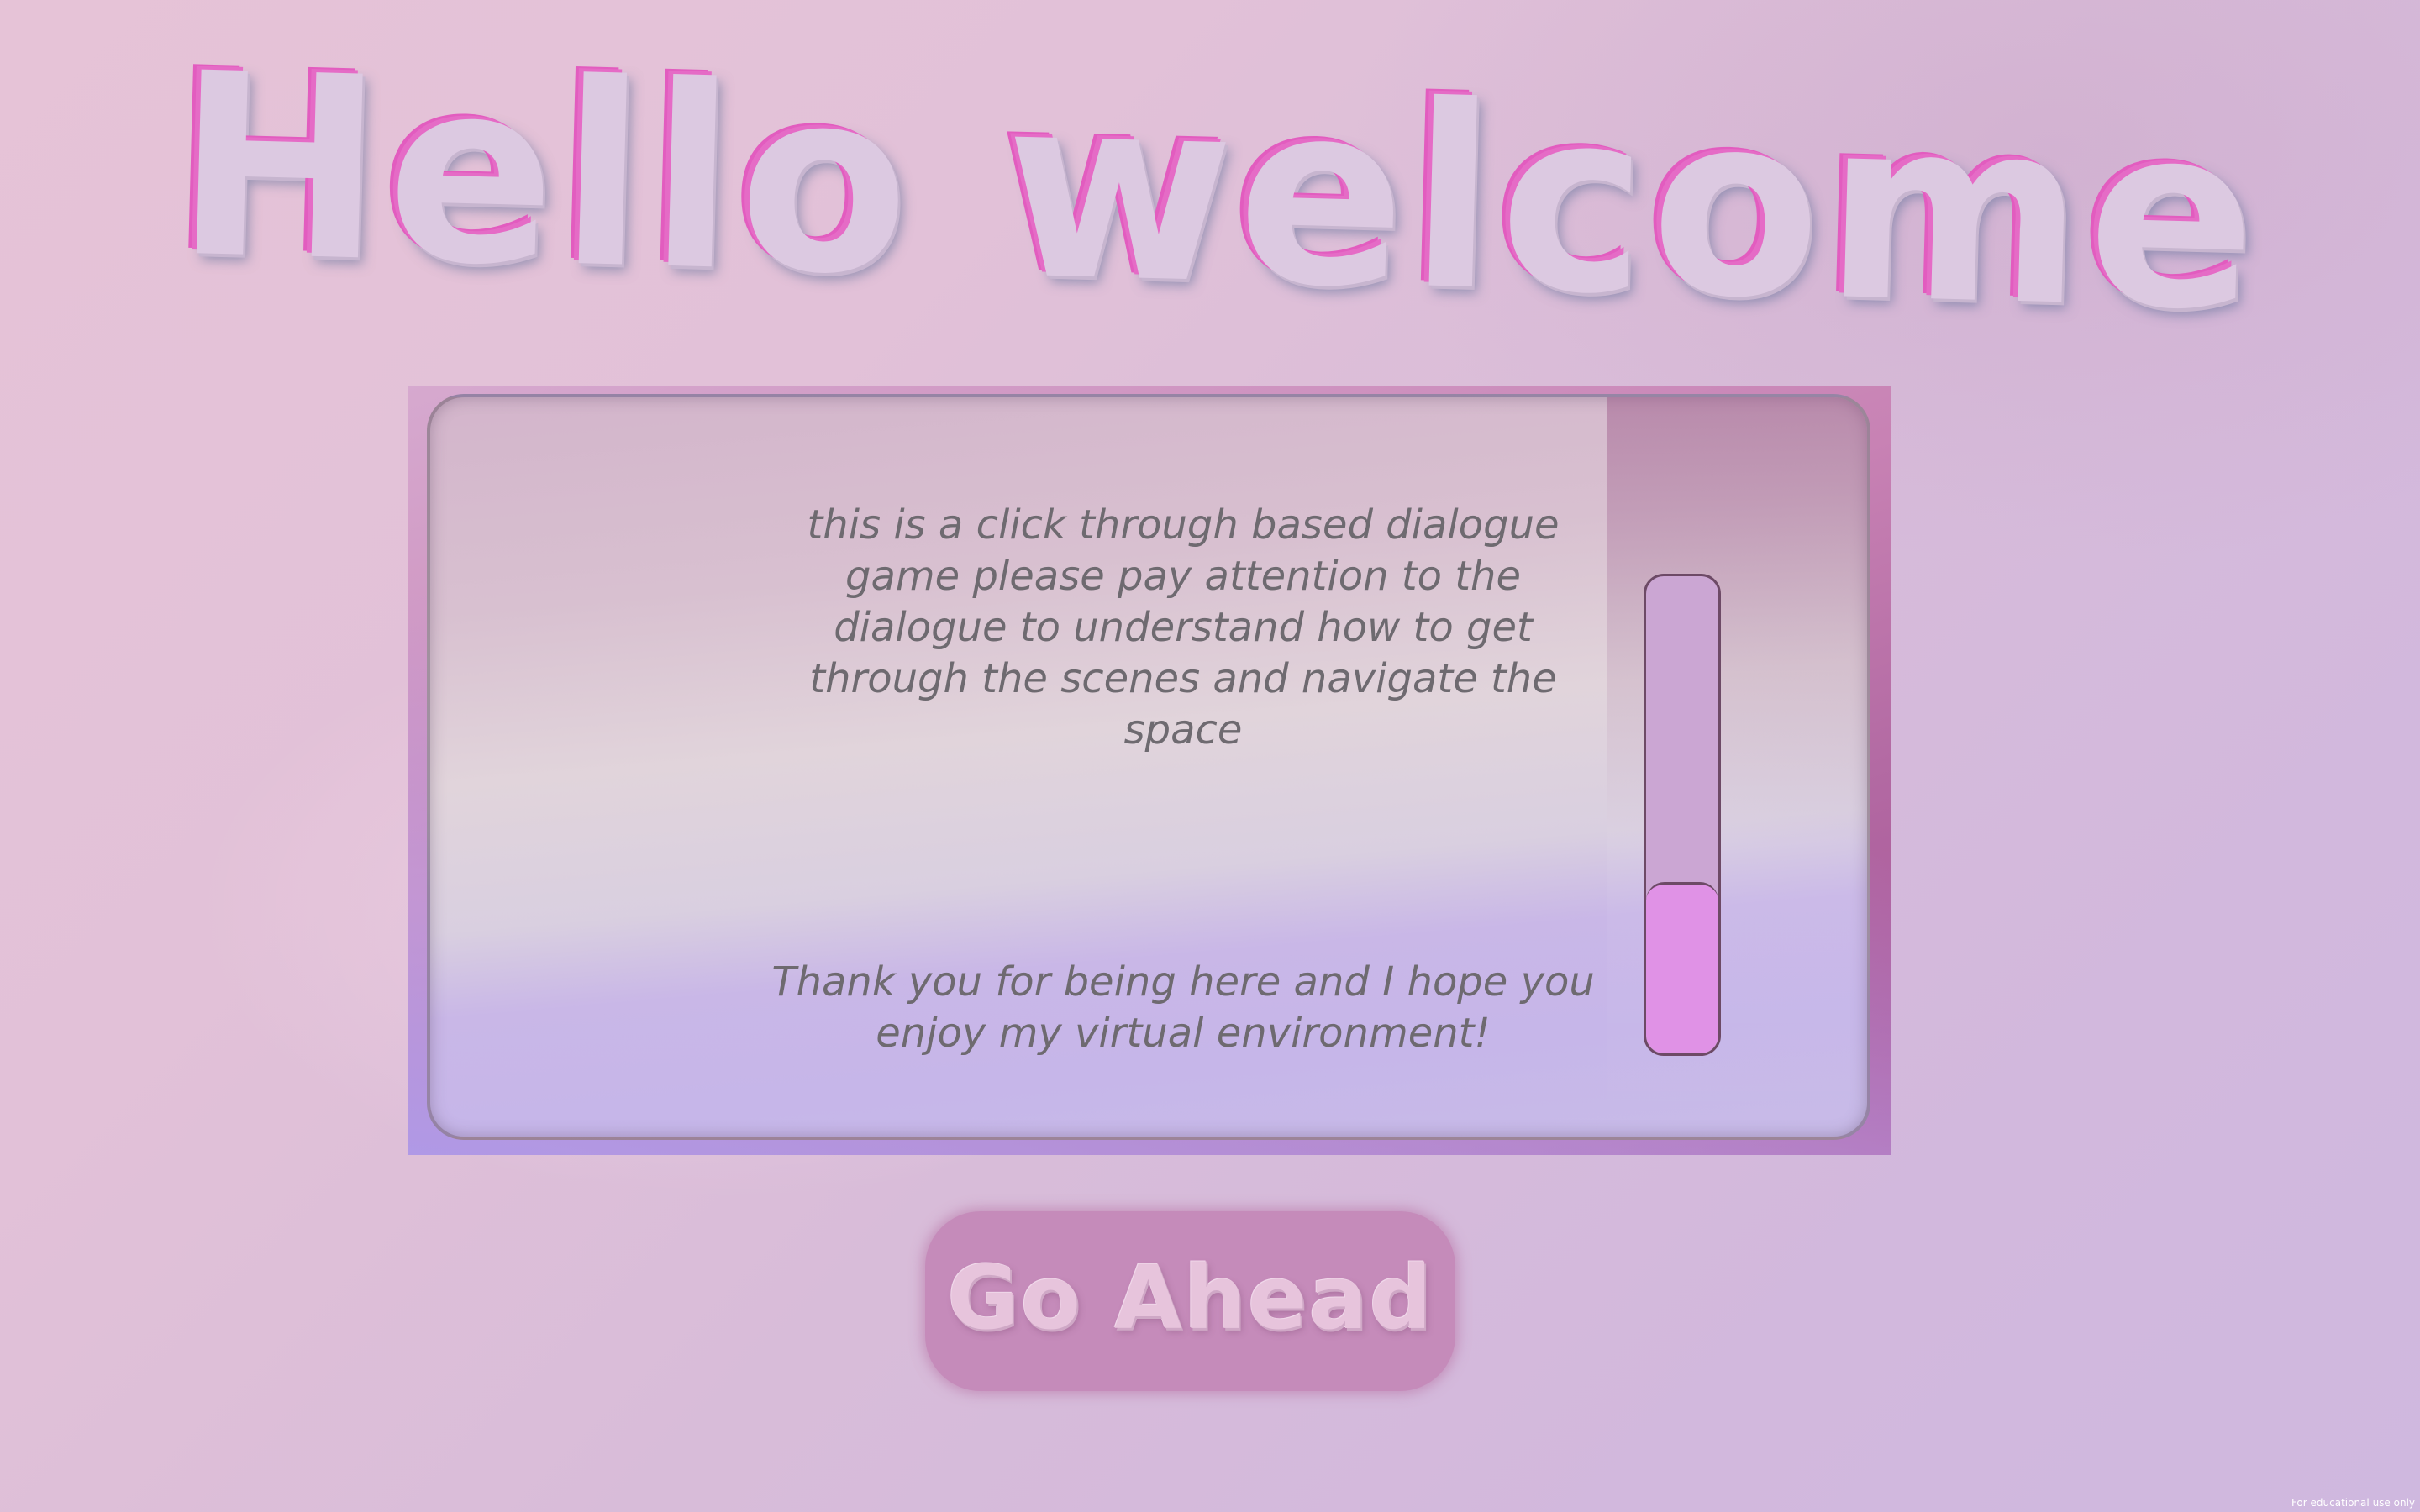 This screenshot has height=1512, width=2420. I want to click on dialogue-scrollbar-thumb, so click(1682, 967).